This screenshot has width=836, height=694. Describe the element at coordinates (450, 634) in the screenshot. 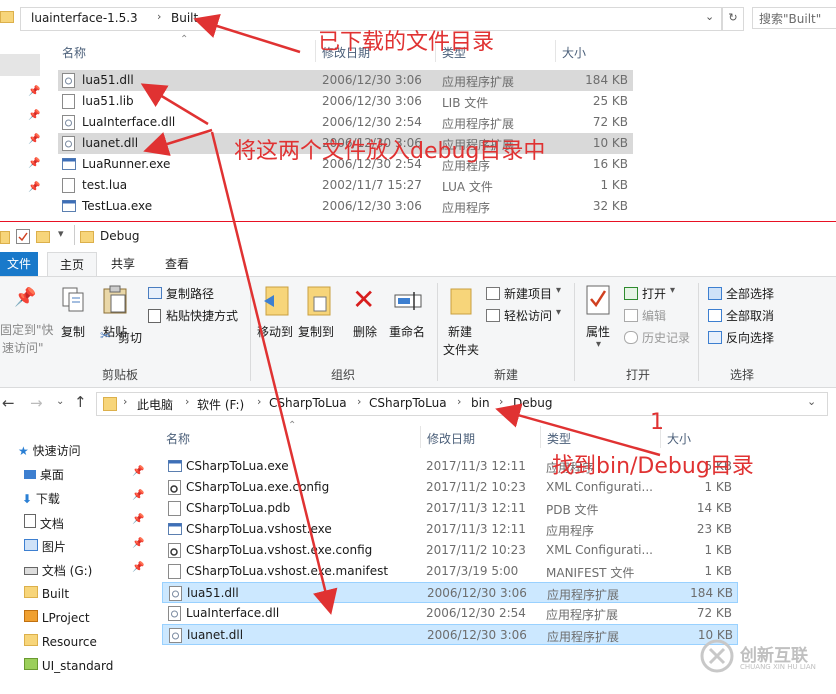

I see `table-row: luanet.dll 2006/12/30 3:06 应用程序扩展 10 KB` at that location.